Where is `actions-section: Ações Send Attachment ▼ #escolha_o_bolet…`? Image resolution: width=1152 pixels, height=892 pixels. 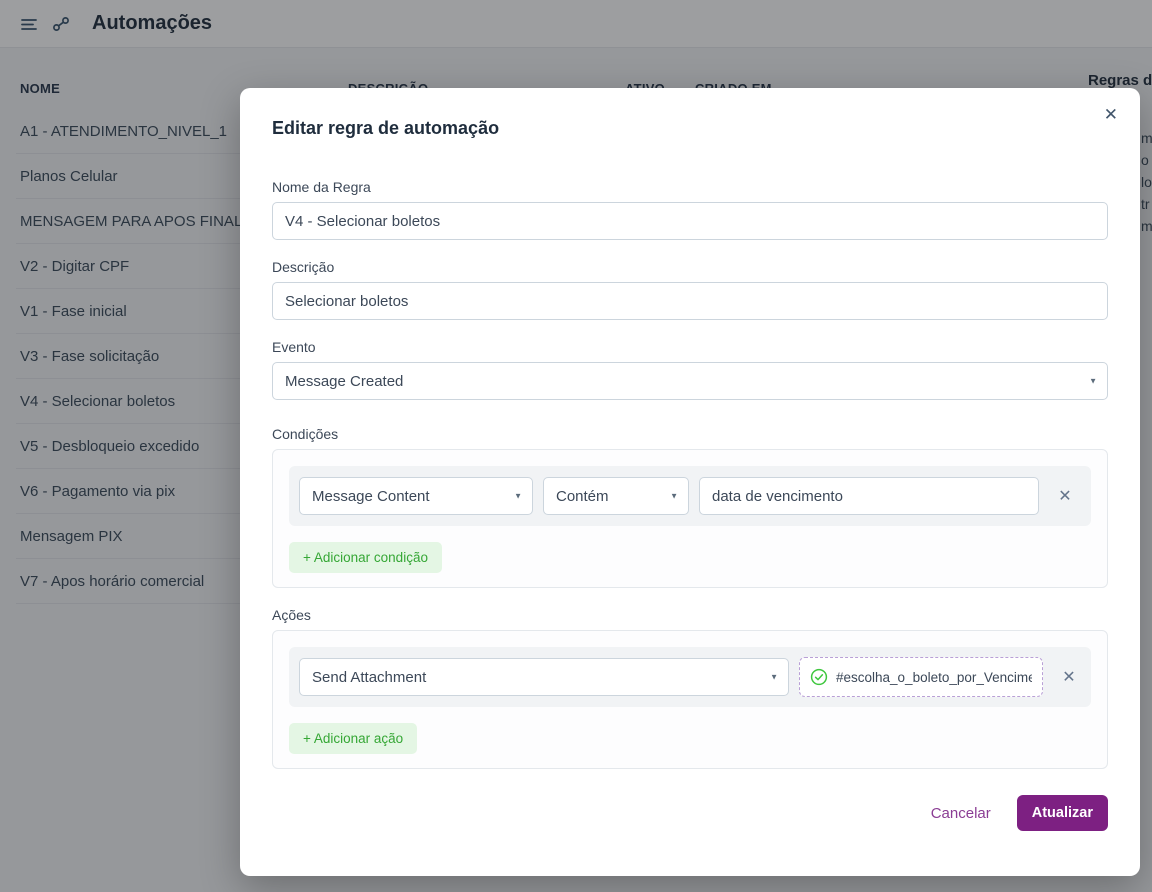 actions-section: Ações Send Attachment ▼ #escolha_o_bolet… is located at coordinates (690, 688).